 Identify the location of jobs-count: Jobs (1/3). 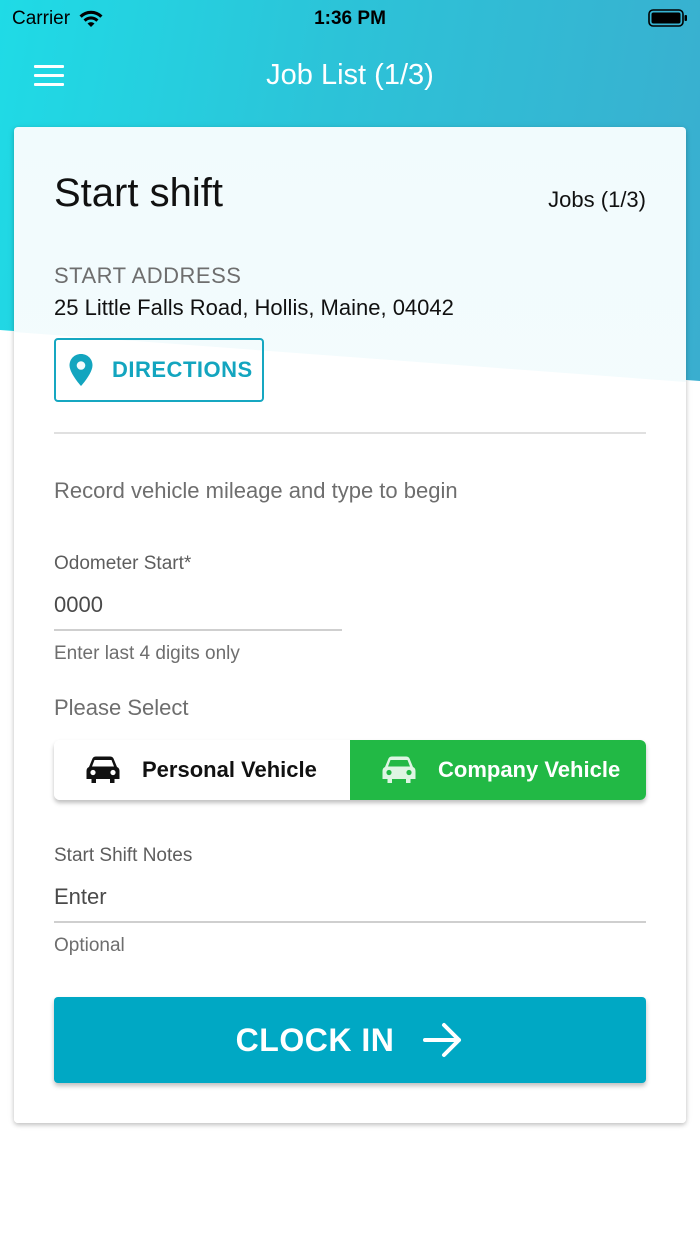
(597, 199).